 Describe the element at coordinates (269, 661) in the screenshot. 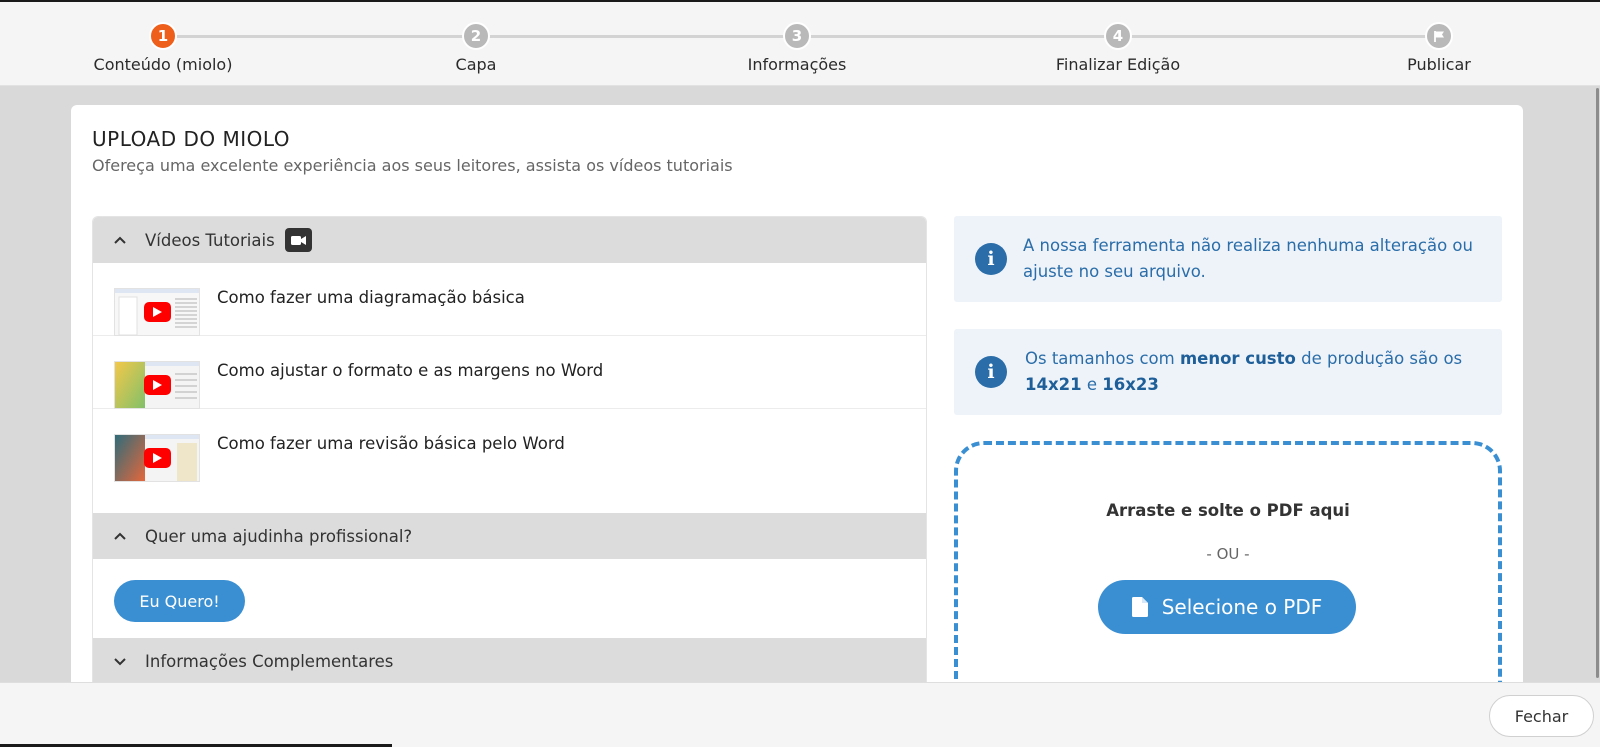

I see `complementary-header-label: Informações Complementares` at that location.